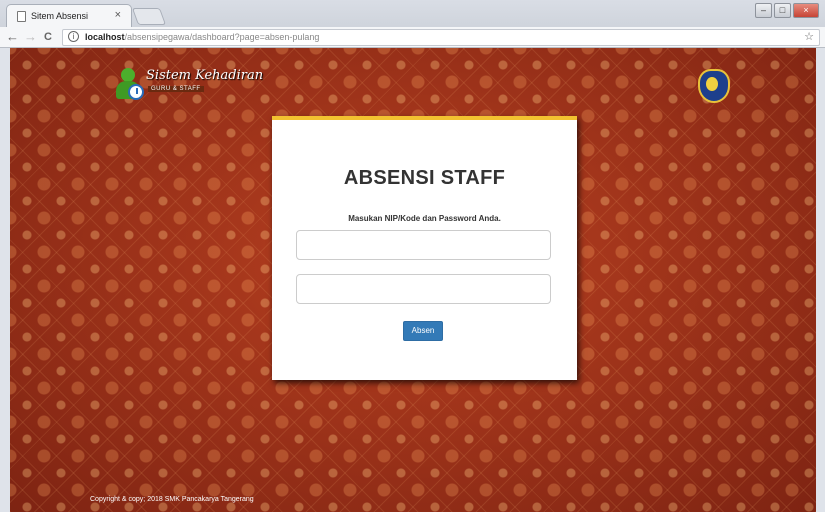 The image size is (825, 512). I want to click on close-window-button: ×, so click(806, 10).